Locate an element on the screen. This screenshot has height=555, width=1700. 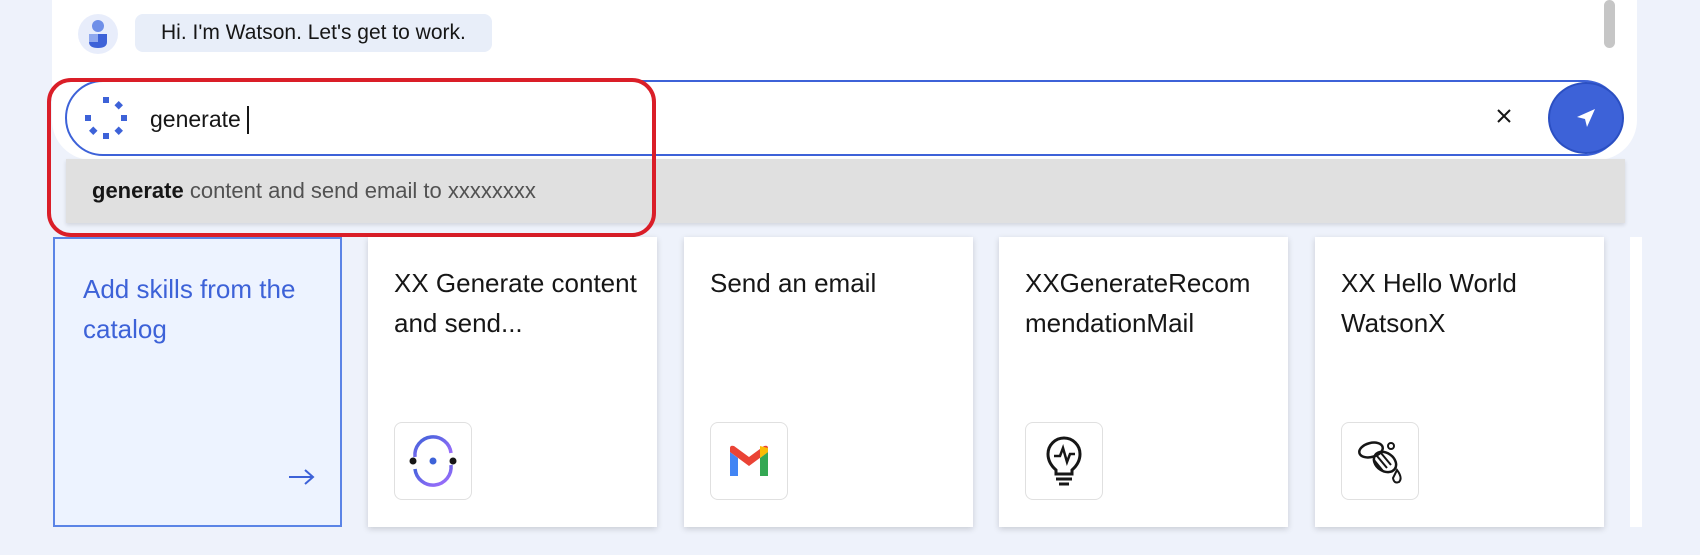
text-caret is located at coordinates (248, 120).